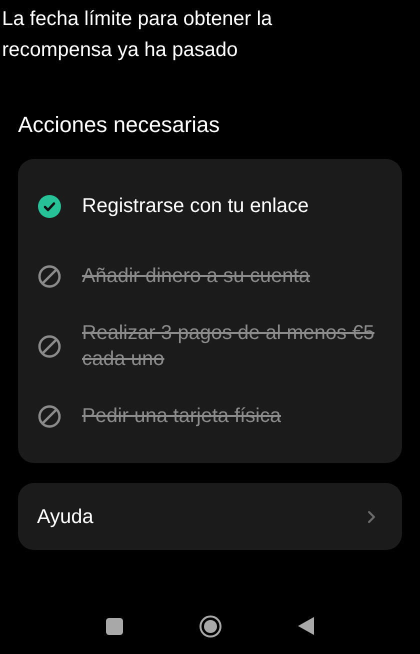  I want to click on action-label: Pedir una tarjeta física, so click(181, 416).